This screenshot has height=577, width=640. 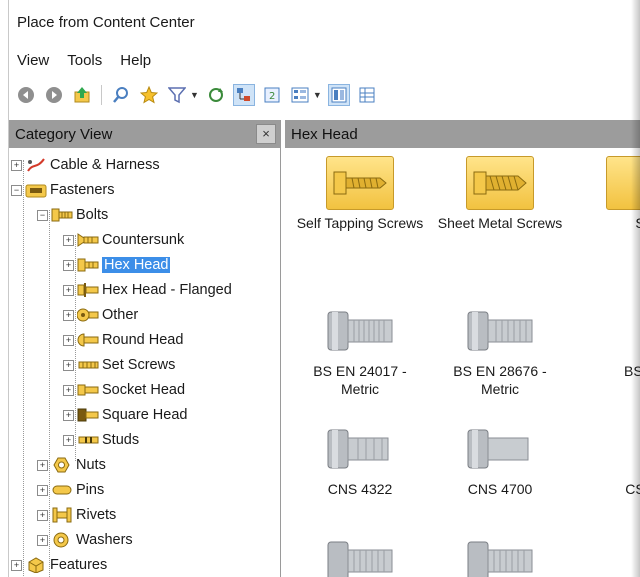 What do you see at coordinates (88, 265) in the screenshot?
I see `hex-head-bolt-icon` at bounding box center [88, 265].